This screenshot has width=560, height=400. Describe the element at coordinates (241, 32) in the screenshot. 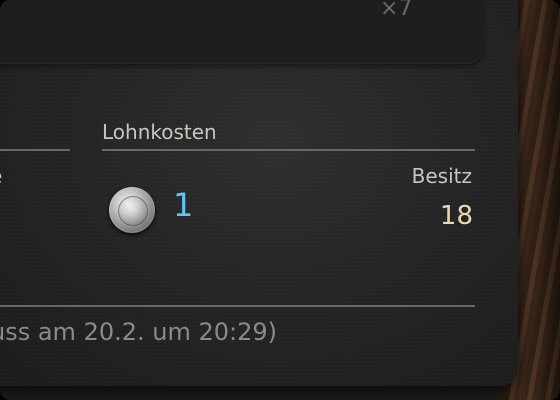

I see `top-bar: n ×7` at that location.